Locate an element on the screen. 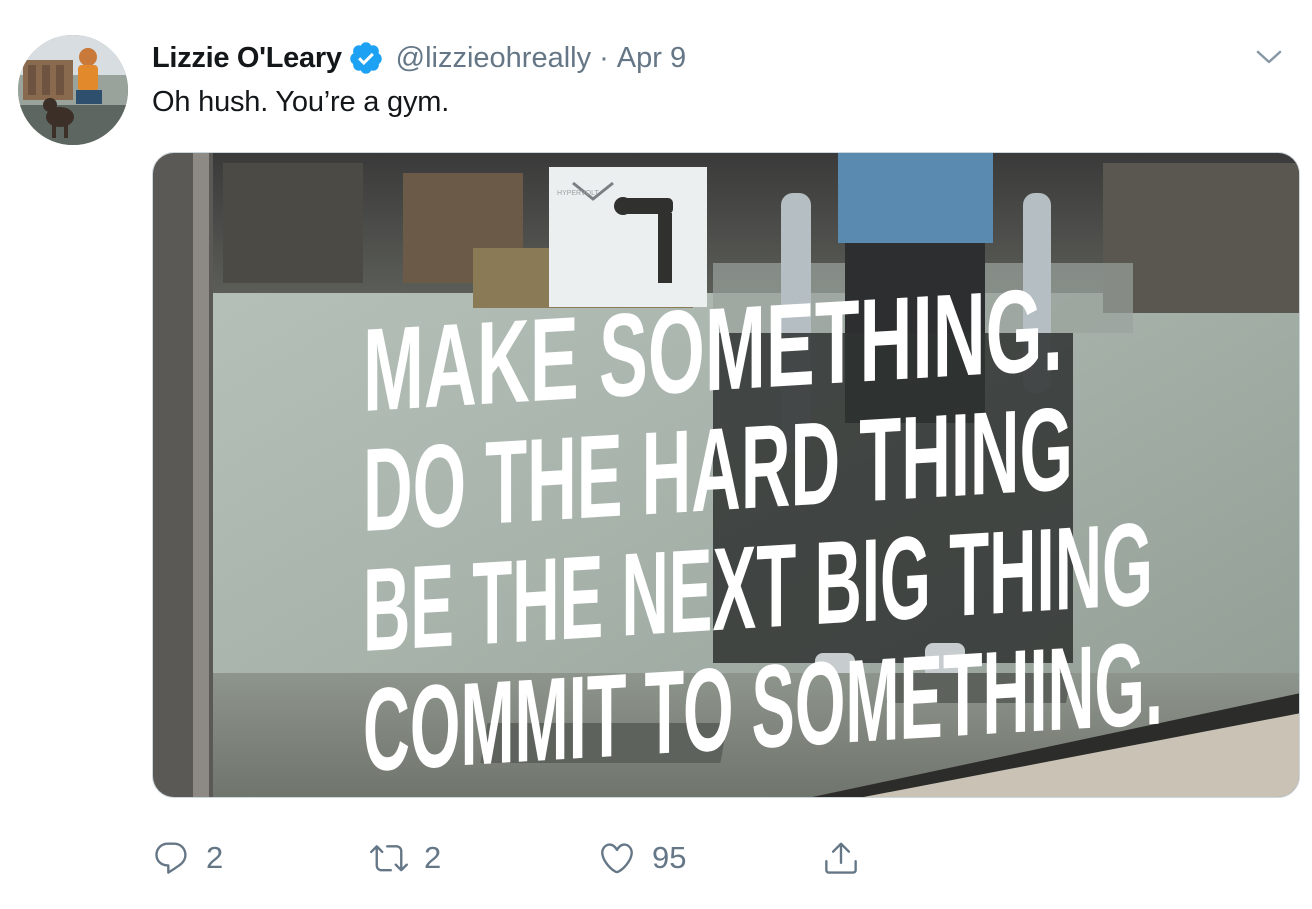  retweet-button: 2 is located at coordinates (405, 858).